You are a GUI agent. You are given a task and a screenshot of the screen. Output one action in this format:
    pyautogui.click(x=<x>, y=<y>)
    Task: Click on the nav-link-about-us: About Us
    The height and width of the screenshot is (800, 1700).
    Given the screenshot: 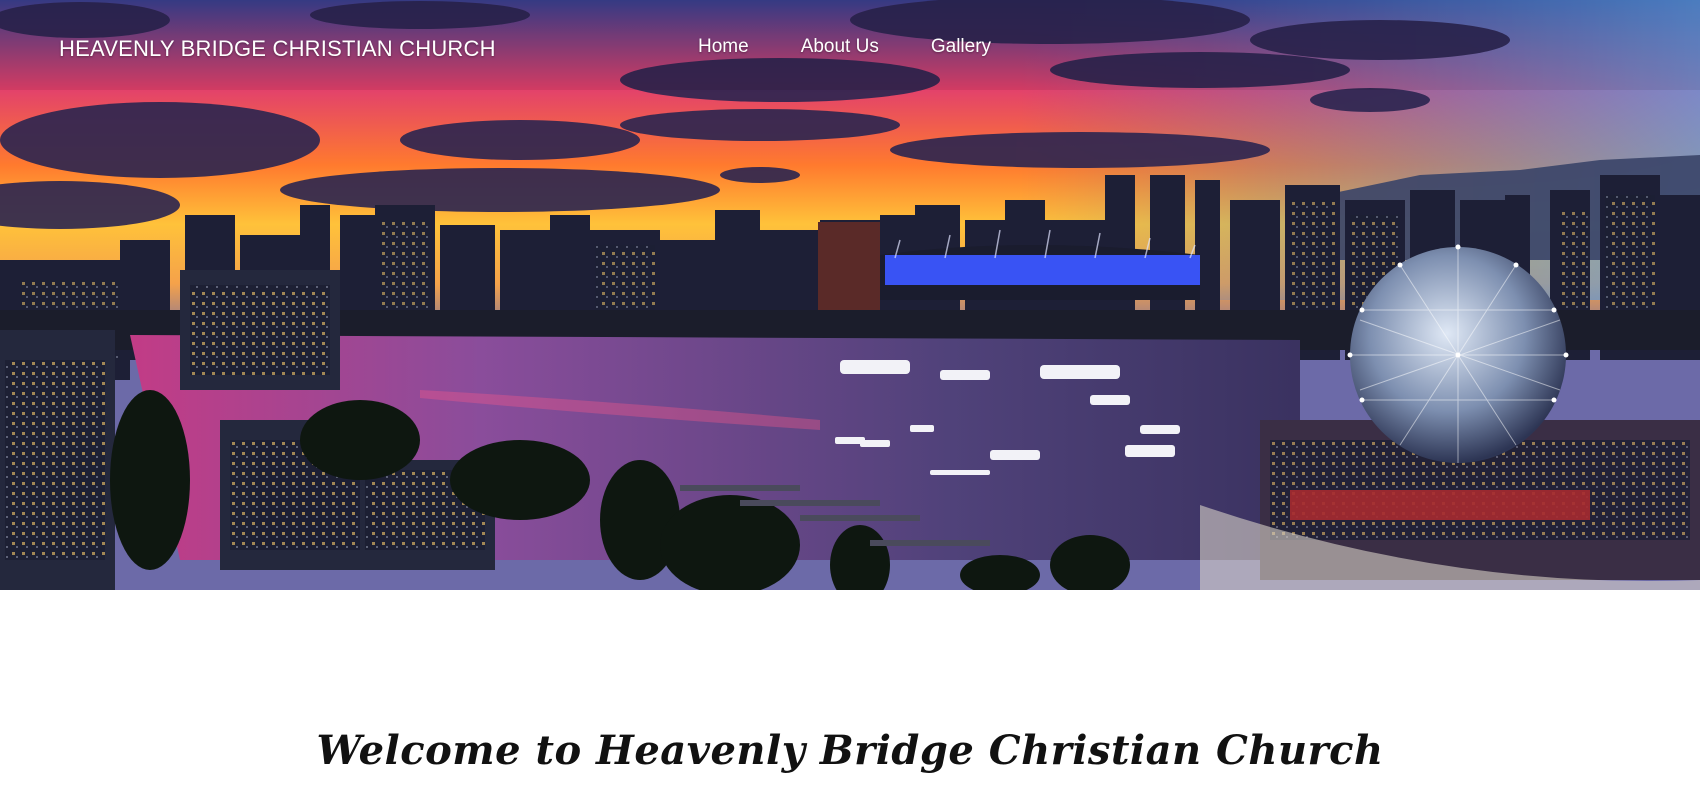 What is the action you would take?
    pyautogui.click(x=840, y=47)
    